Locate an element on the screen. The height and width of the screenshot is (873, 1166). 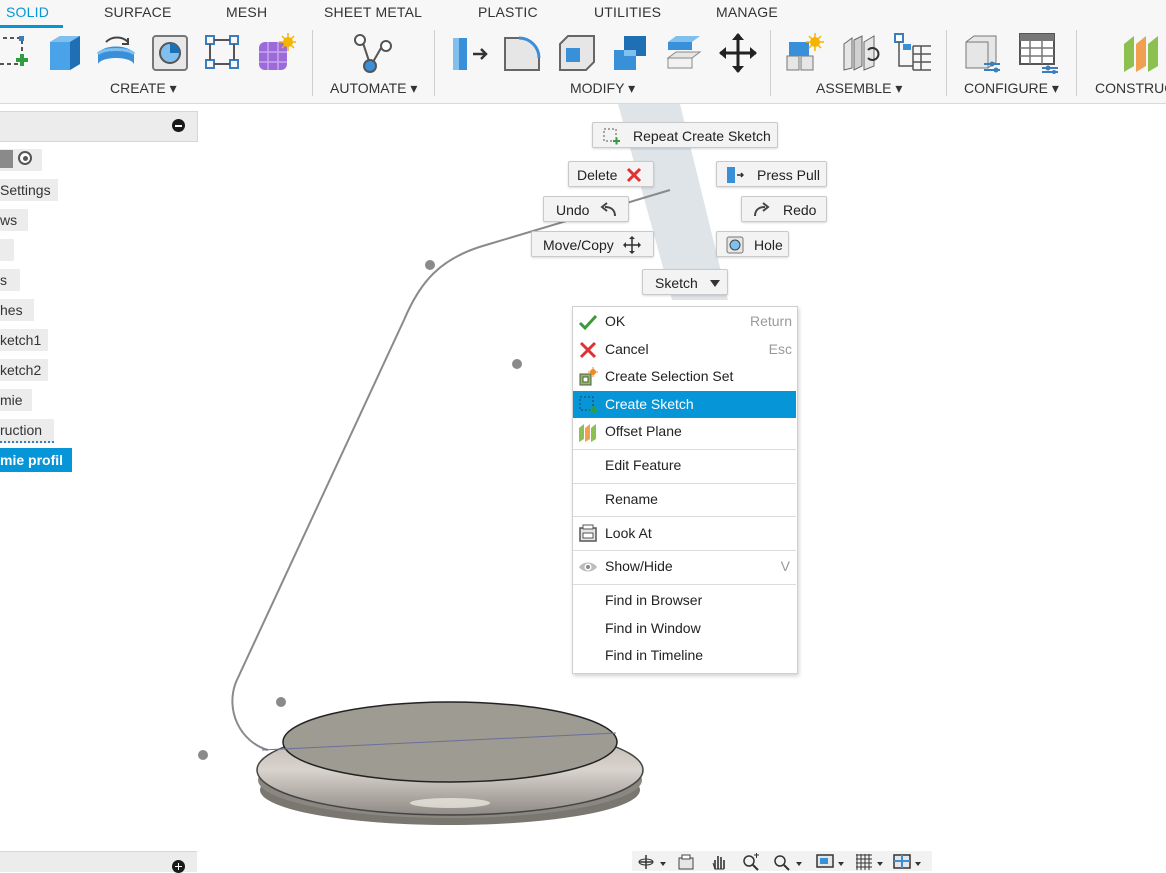
undo-icon is located at coordinates (609, 210).